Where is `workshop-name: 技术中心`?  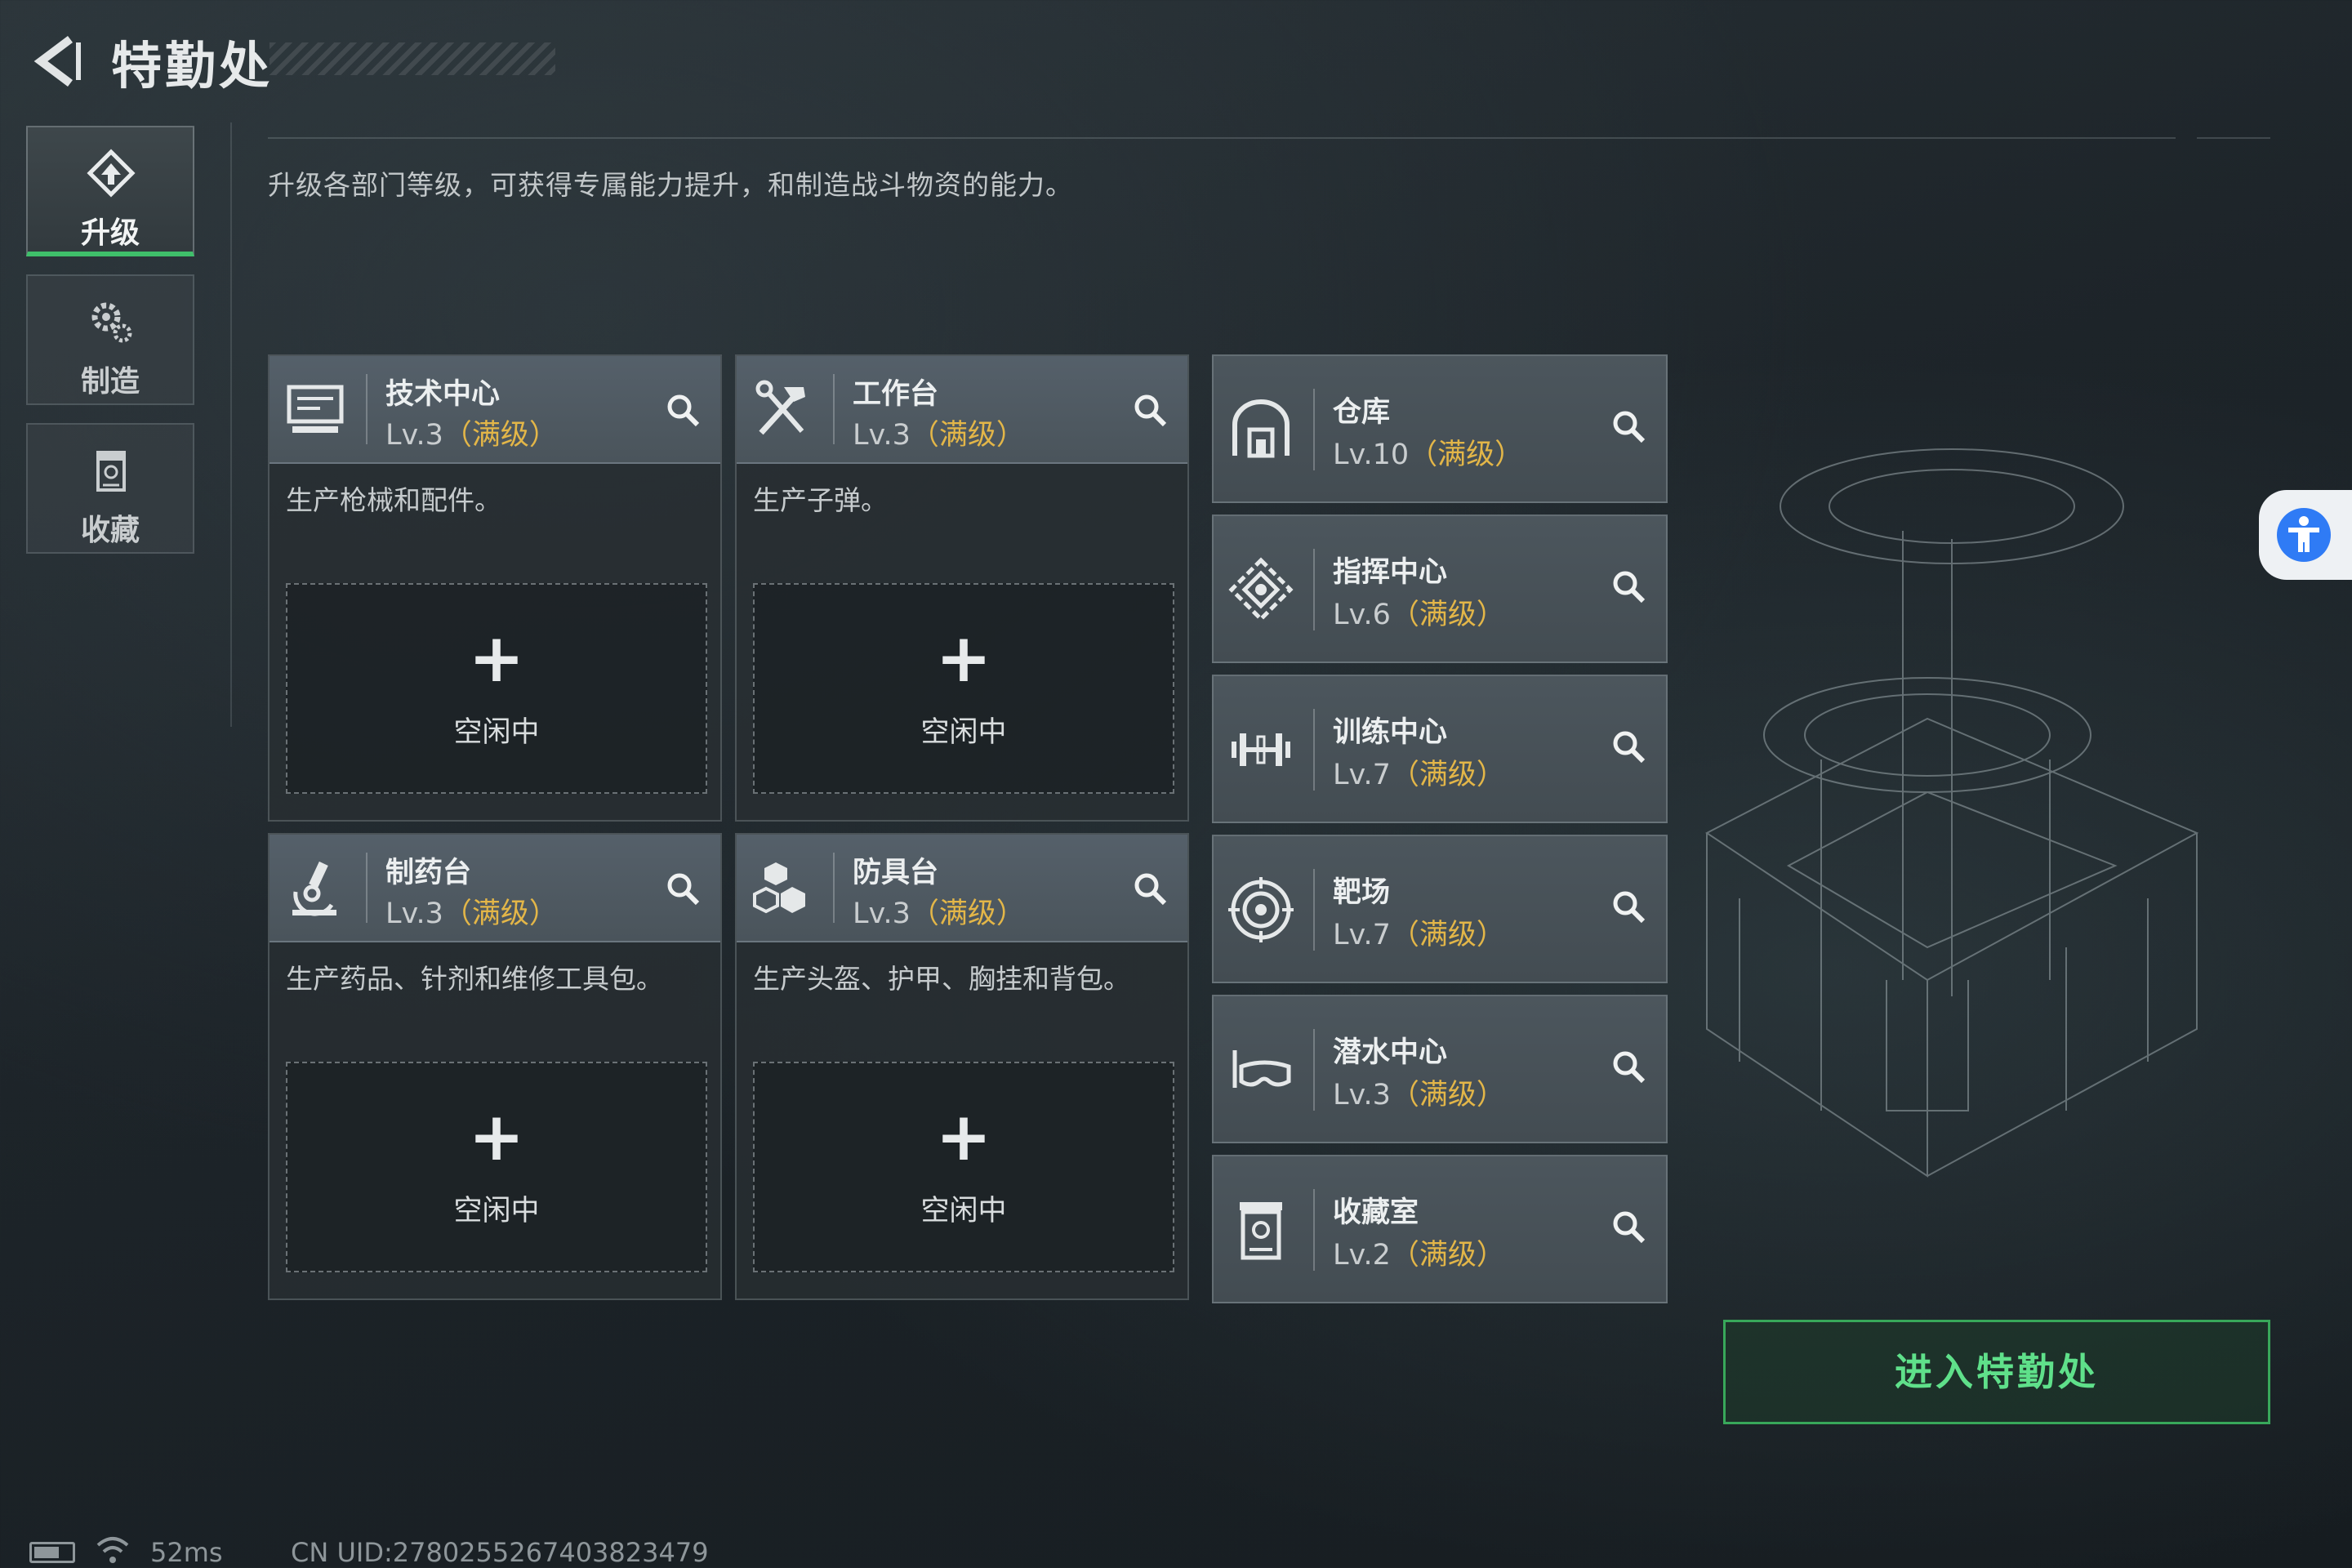 workshop-name: 技术中心 is located at coordinates (443, 394).